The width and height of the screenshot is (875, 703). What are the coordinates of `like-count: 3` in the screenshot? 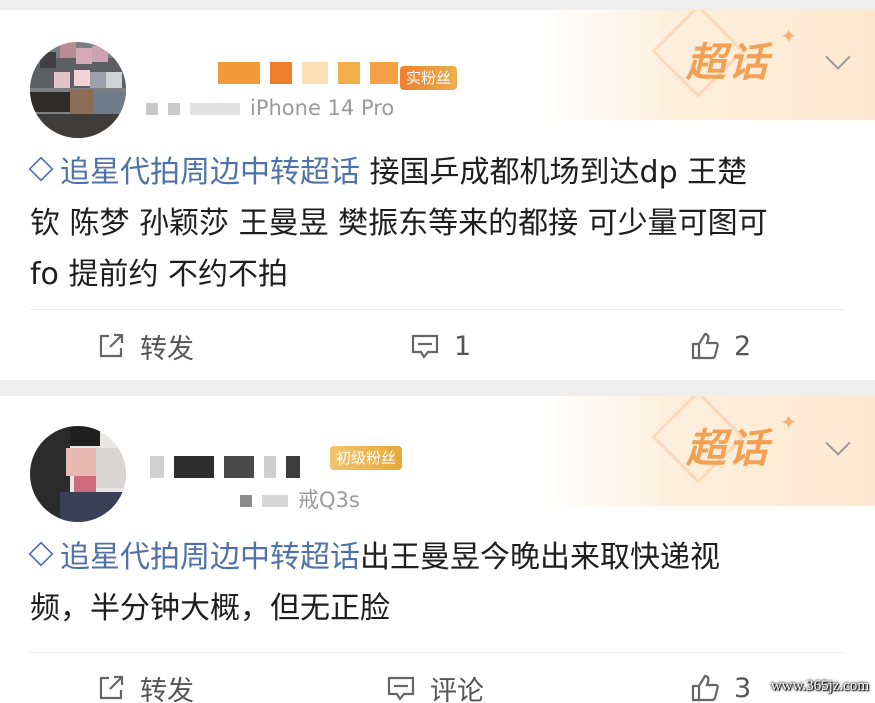 It's located at (743, 687).